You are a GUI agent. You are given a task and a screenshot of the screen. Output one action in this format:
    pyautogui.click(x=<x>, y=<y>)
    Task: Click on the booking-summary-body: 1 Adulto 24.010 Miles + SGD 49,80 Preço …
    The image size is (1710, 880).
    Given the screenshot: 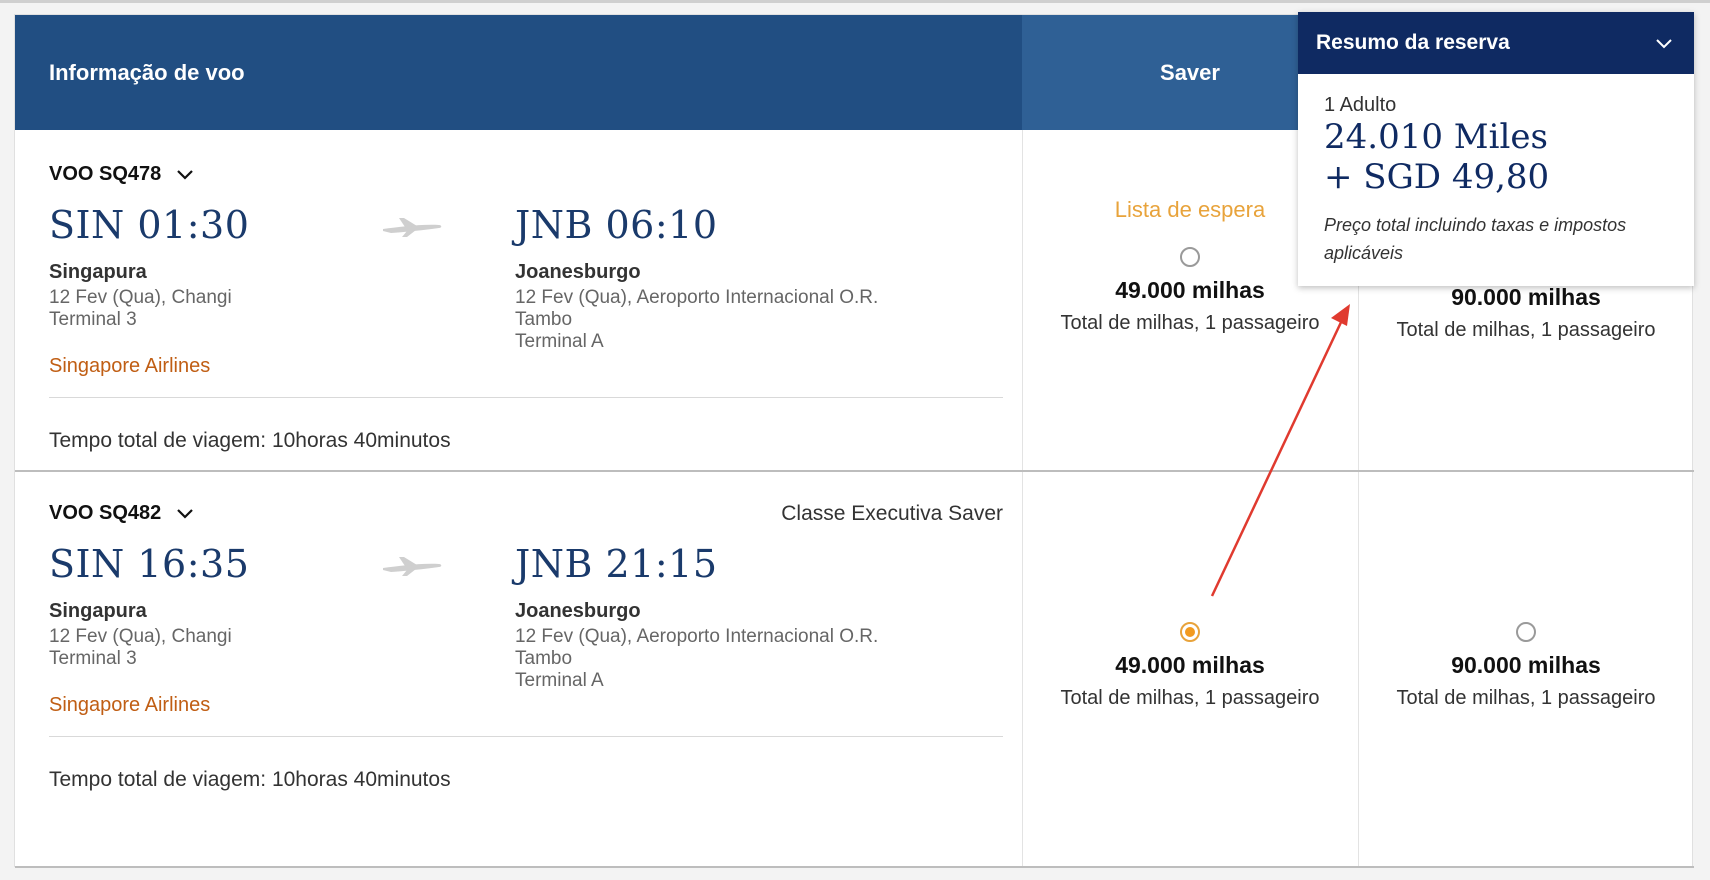 What is the action you would take?
    pyautogui.click(x=1496, y=170)
    